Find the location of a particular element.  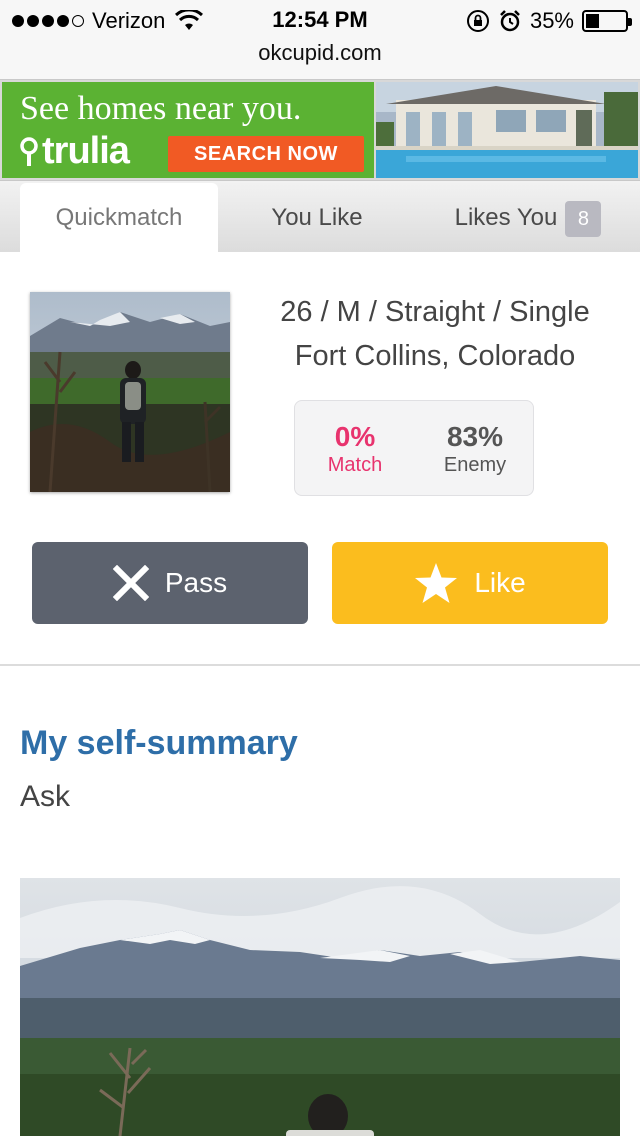

location-pin-icon is located at coordinates (29, 151).